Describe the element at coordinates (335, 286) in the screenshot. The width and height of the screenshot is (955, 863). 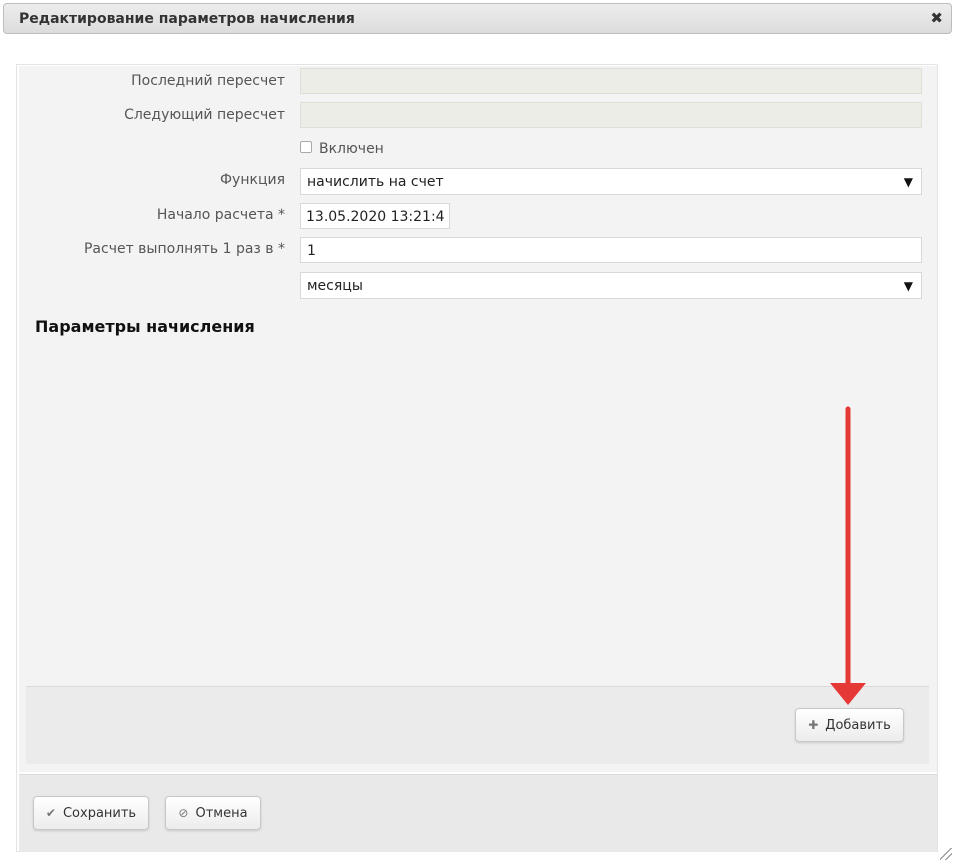
I see `period-unit-value: месяцы` at that location.